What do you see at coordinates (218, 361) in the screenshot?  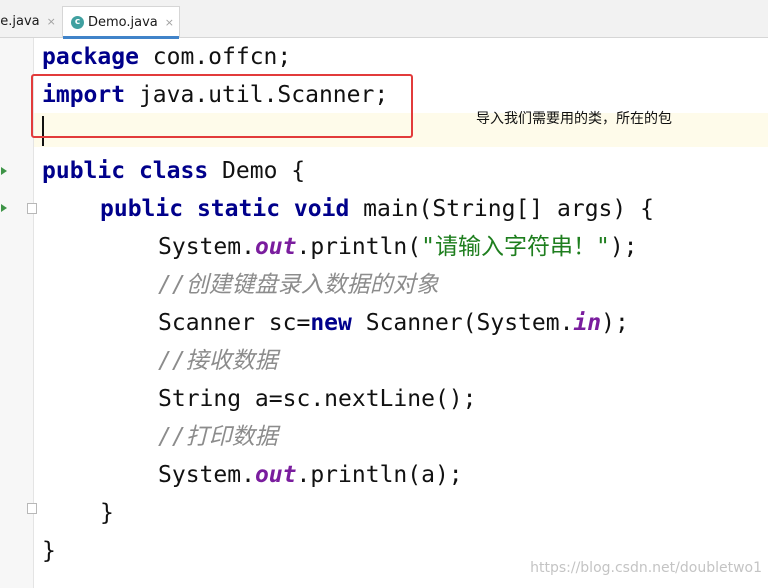 I see `code-comment: //接收数据` at bounding box center [218, 361].